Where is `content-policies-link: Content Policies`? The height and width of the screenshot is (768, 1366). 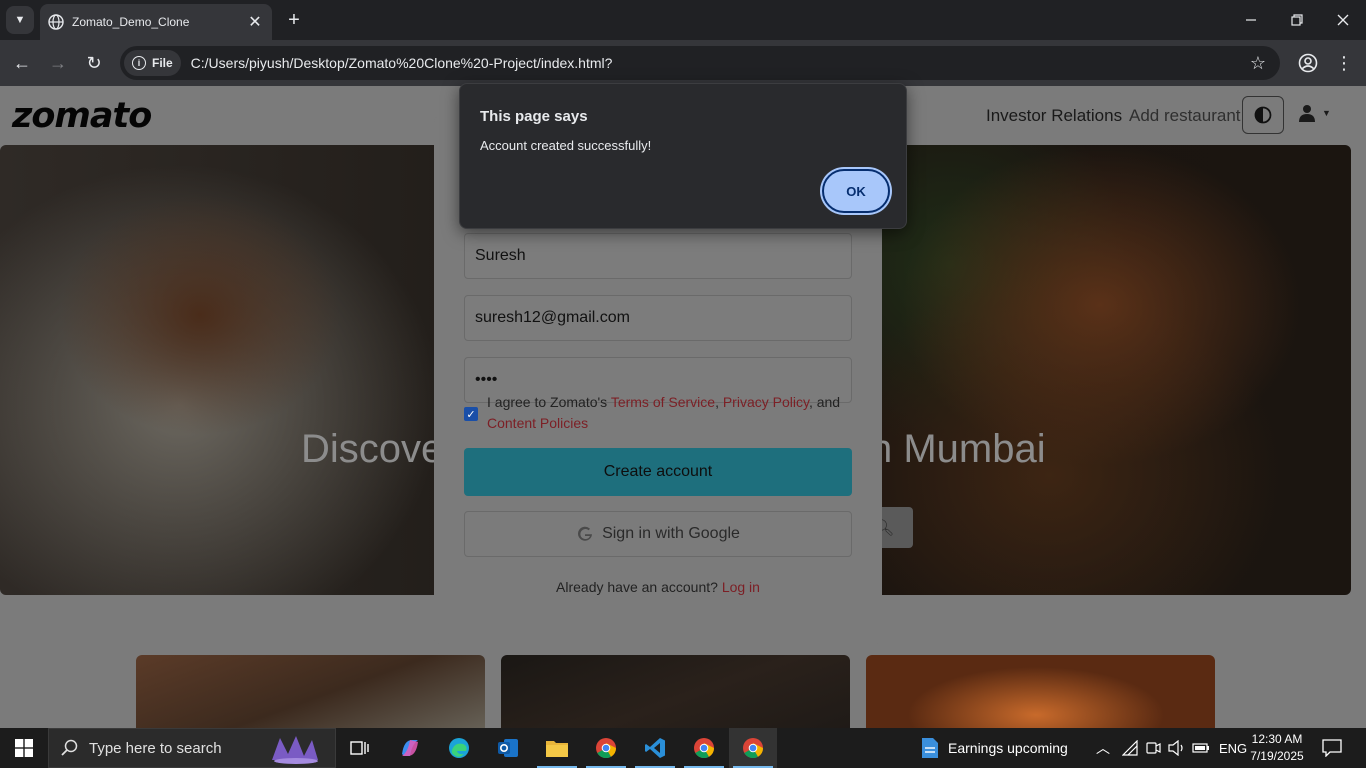 content-policies-link: Content Policies is located at coordinates (537, 423).